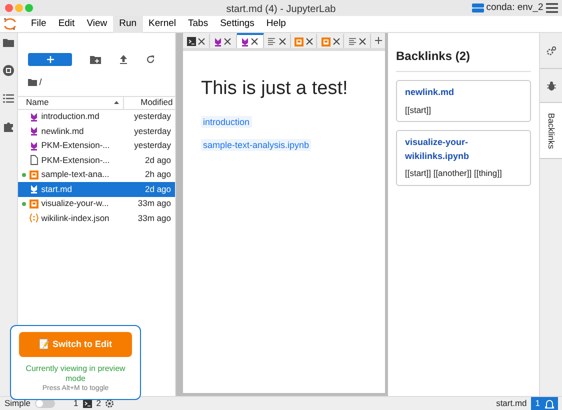 This screenshot has height=410, width=562. Describe the element at coordinates (123, 59) in the screenshot. I see `upload-icon` at that location.